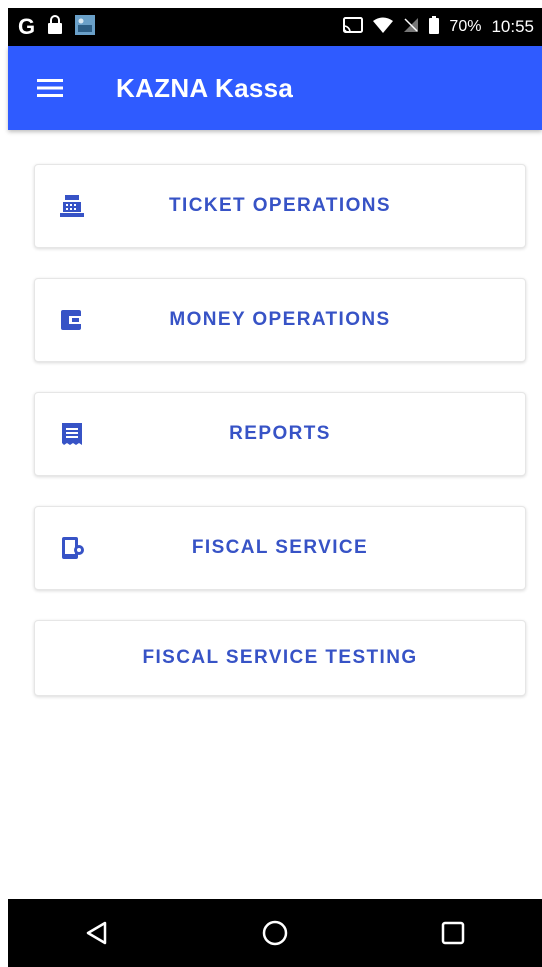 The width and height of the screenshot is (542, 967). I want to click on battery-icon, so click(434, 27).